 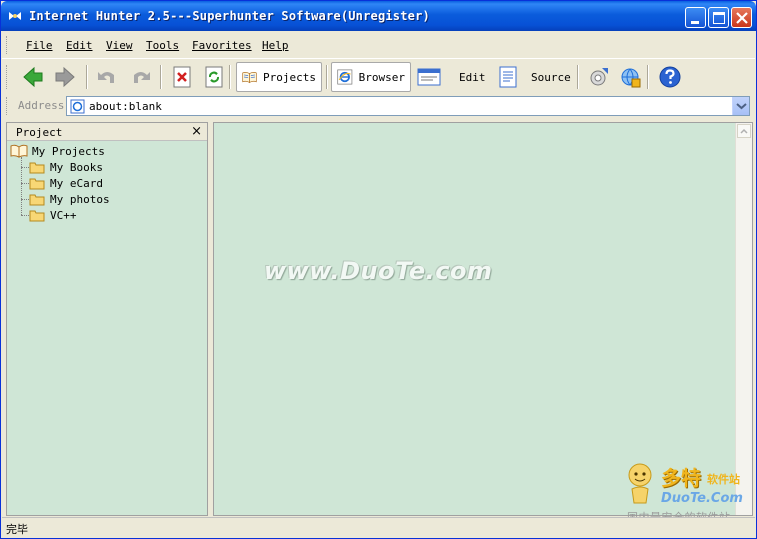 I want to click on tree-item-my-photos: My photos, so click(x=69, y=199).